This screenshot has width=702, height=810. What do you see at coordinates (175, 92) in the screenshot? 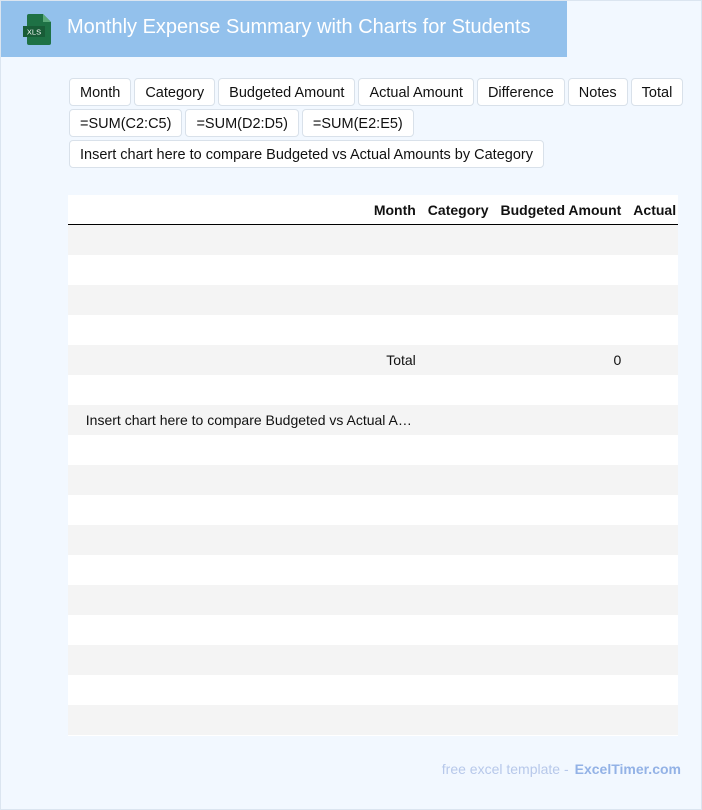
I see `header-chip: Category` at bounding box center [175, 92].